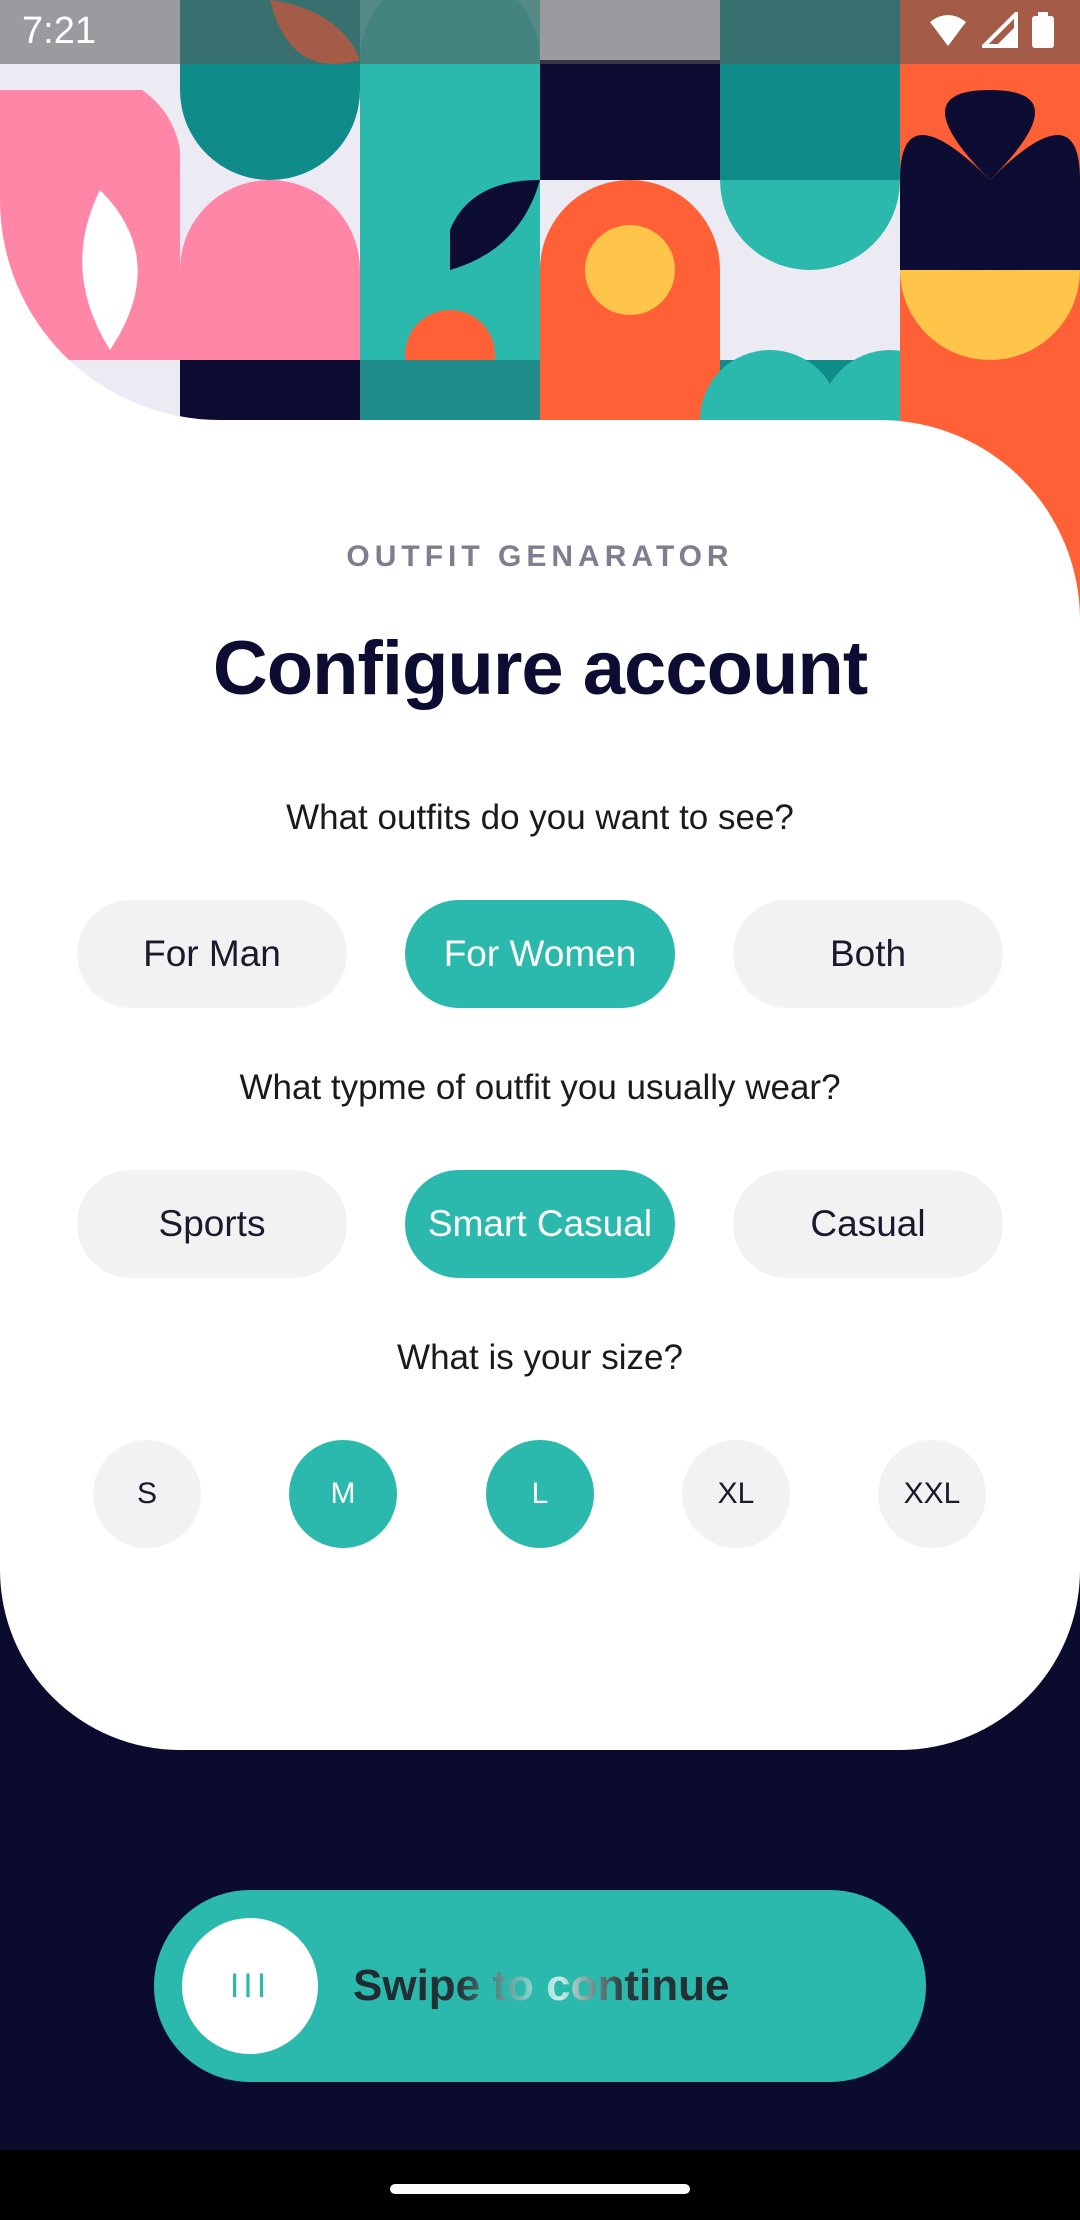  I want to click on gender-question-label: What outfits do you want to see?, so click(540, 817).